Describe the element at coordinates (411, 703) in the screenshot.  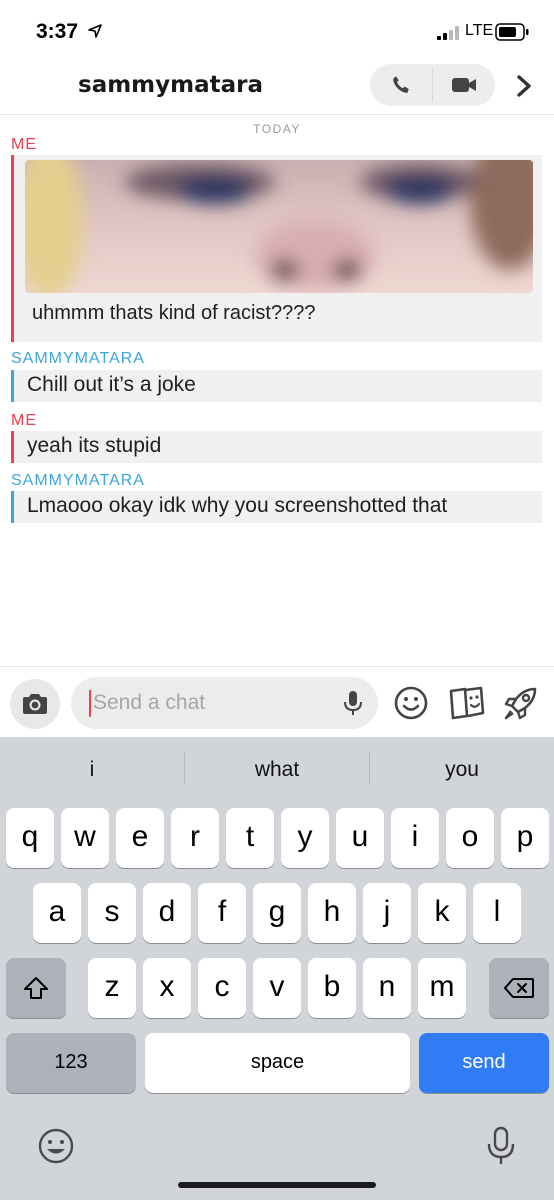
I see `smiley-icon` at that location.